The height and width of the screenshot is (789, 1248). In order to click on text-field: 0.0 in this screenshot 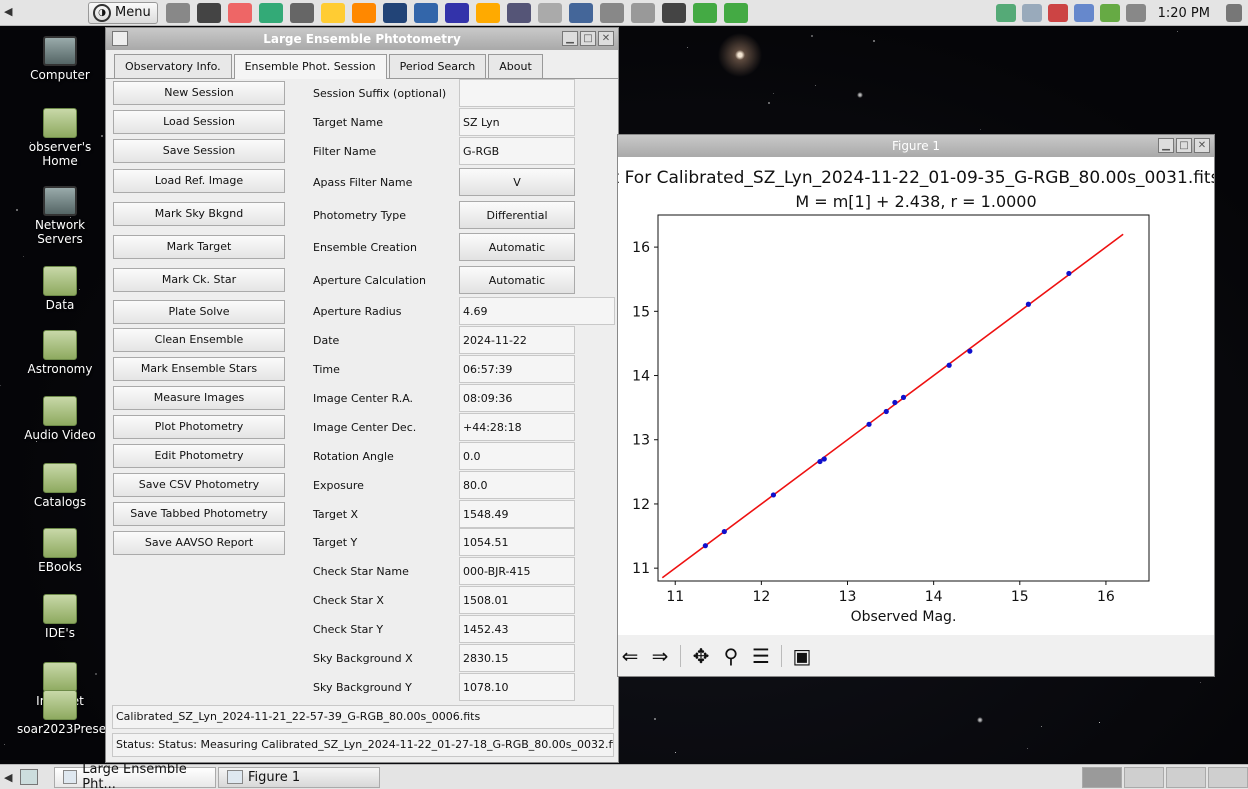, I will do `click(517, 456)`.